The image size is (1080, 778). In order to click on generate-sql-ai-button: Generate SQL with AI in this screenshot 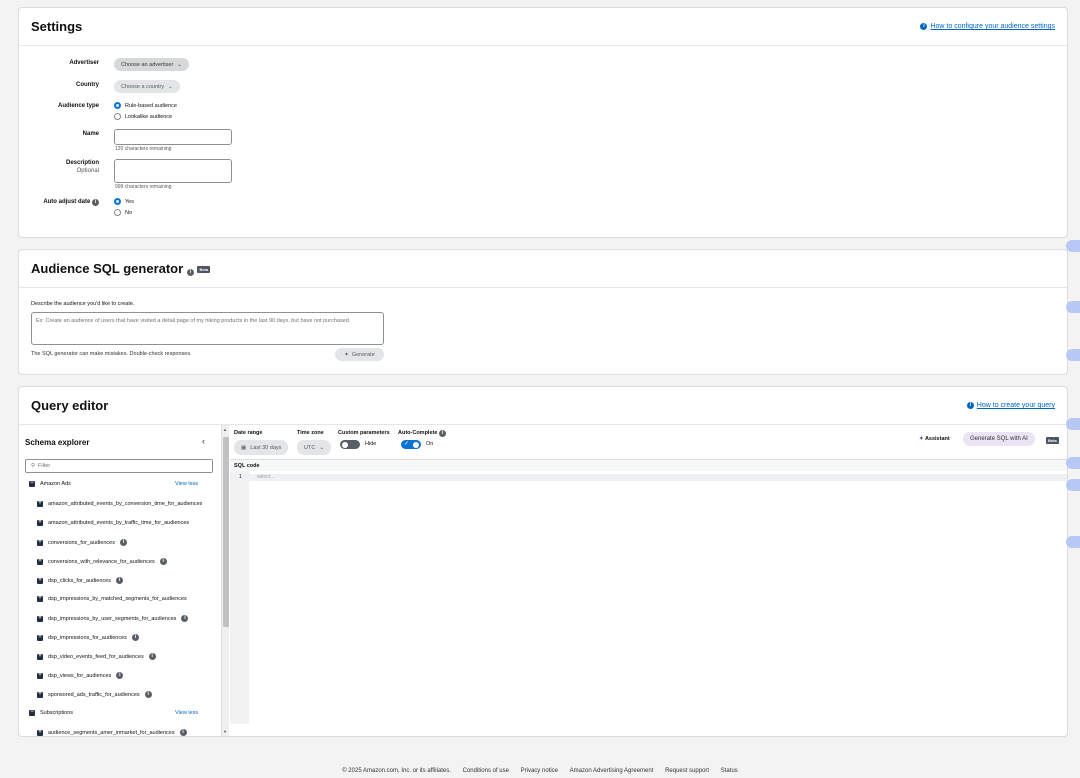, I will do `click(999, 439)`.